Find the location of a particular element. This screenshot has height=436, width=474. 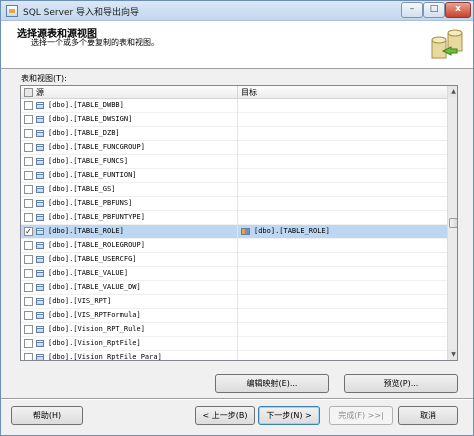

table-row: [dbo].[TABLE_PBFUNTYPE] is located at coordinates (234, 218).